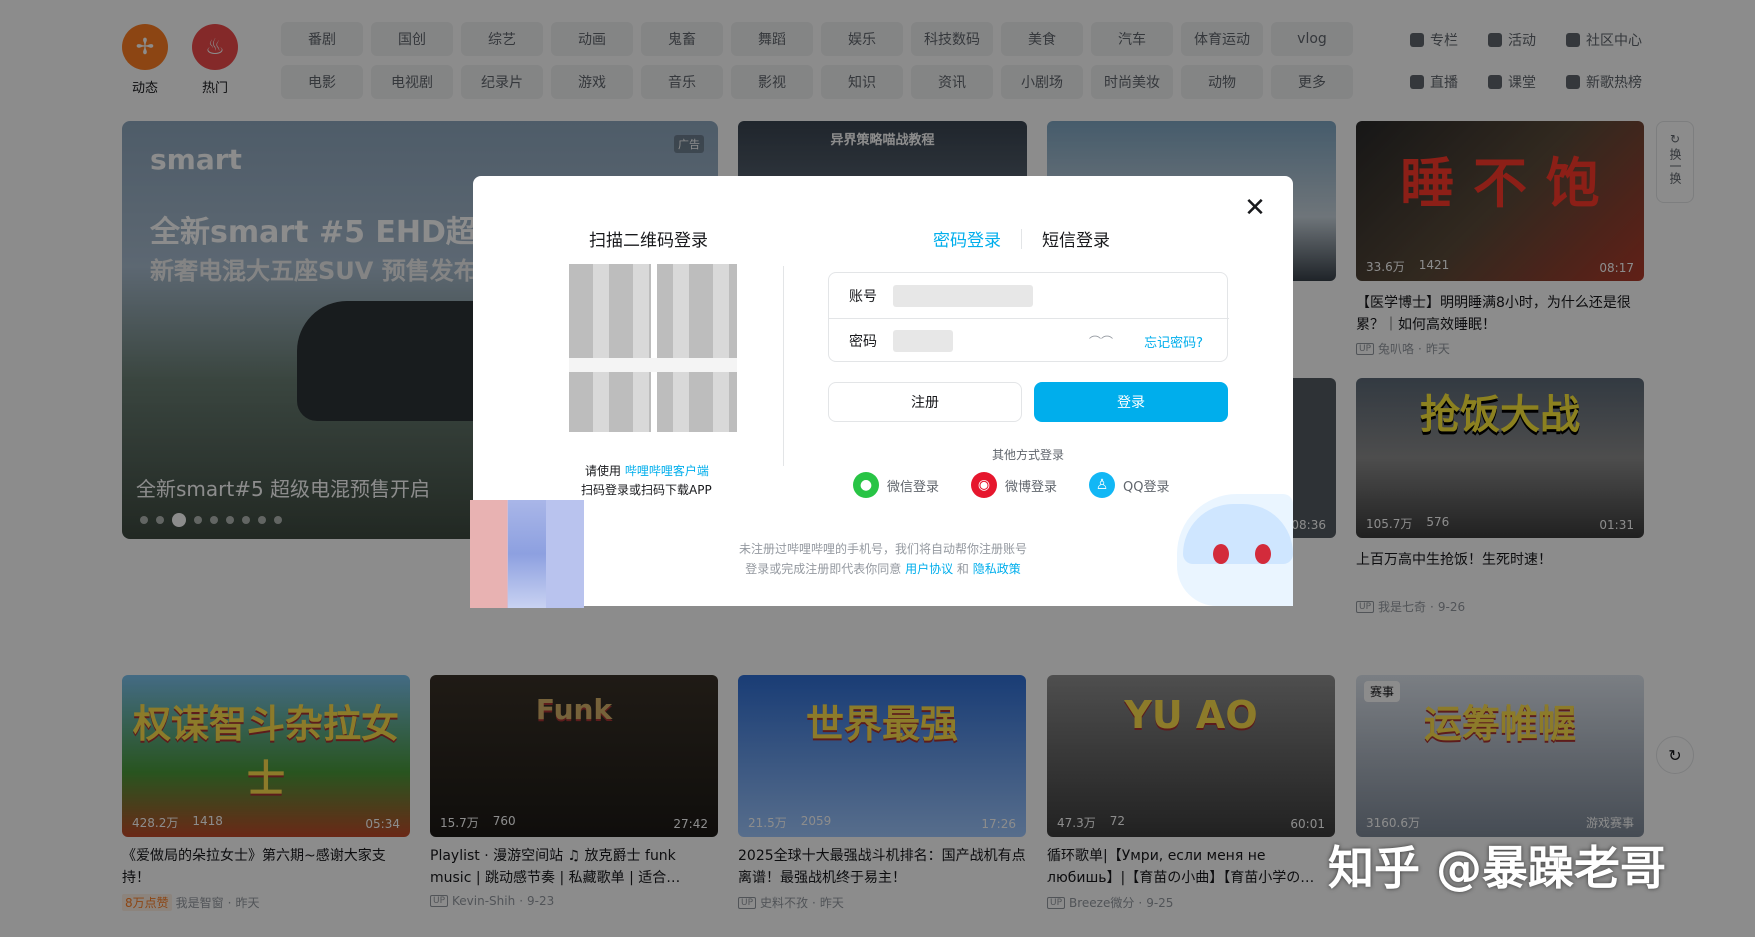 This screenshot has height=937, width=1755. I want to click on register-button: 注册, so click(925, 402).